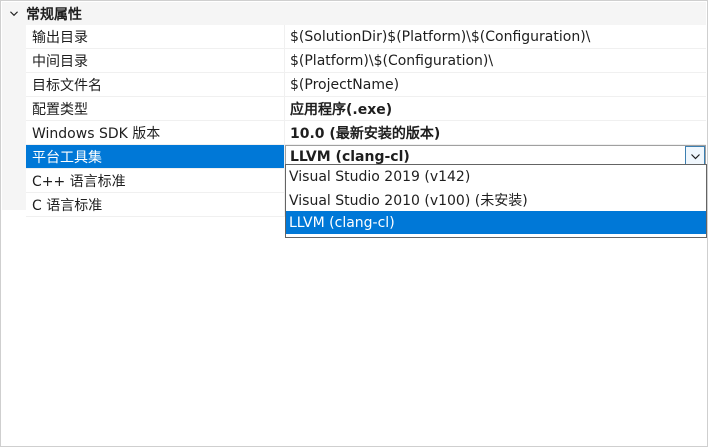  Describe the element at coordinates (155, 156) in the screenshot. I see `property-name: 平台工具集` at that location.